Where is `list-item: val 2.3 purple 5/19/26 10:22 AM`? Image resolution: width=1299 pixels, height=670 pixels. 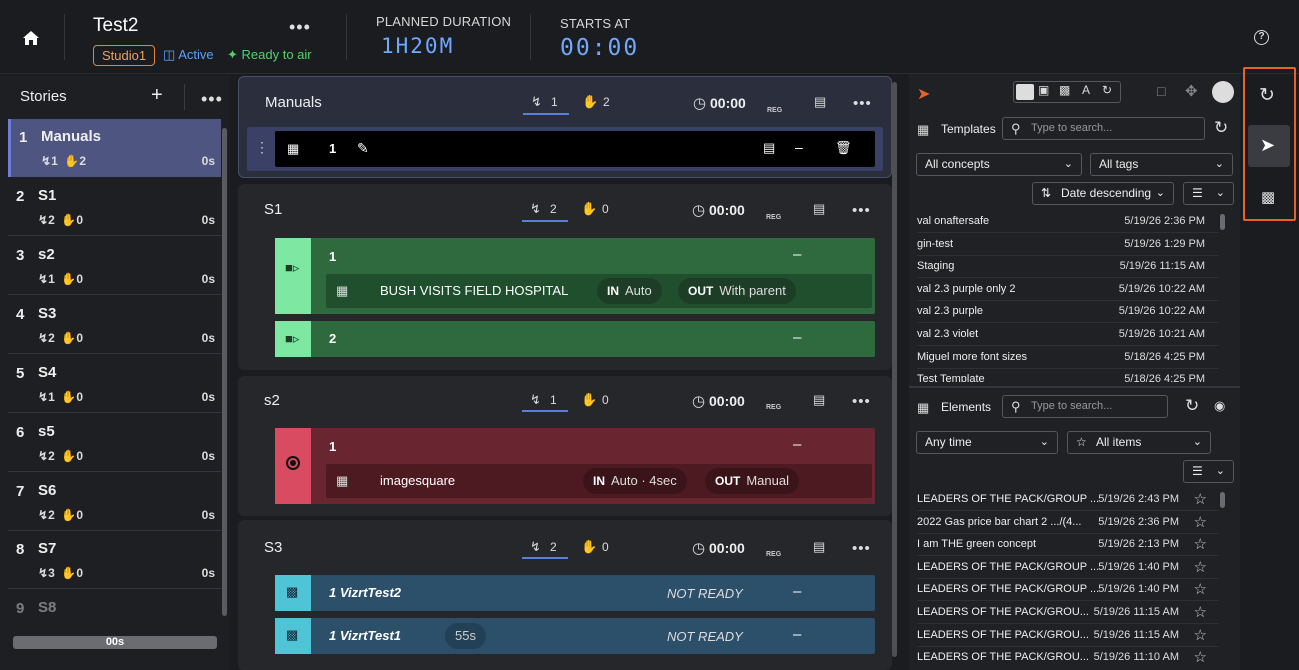 list-item: val 2.3 purple 5/19/26 10:22 AM is located at coordinates (1068, 312).